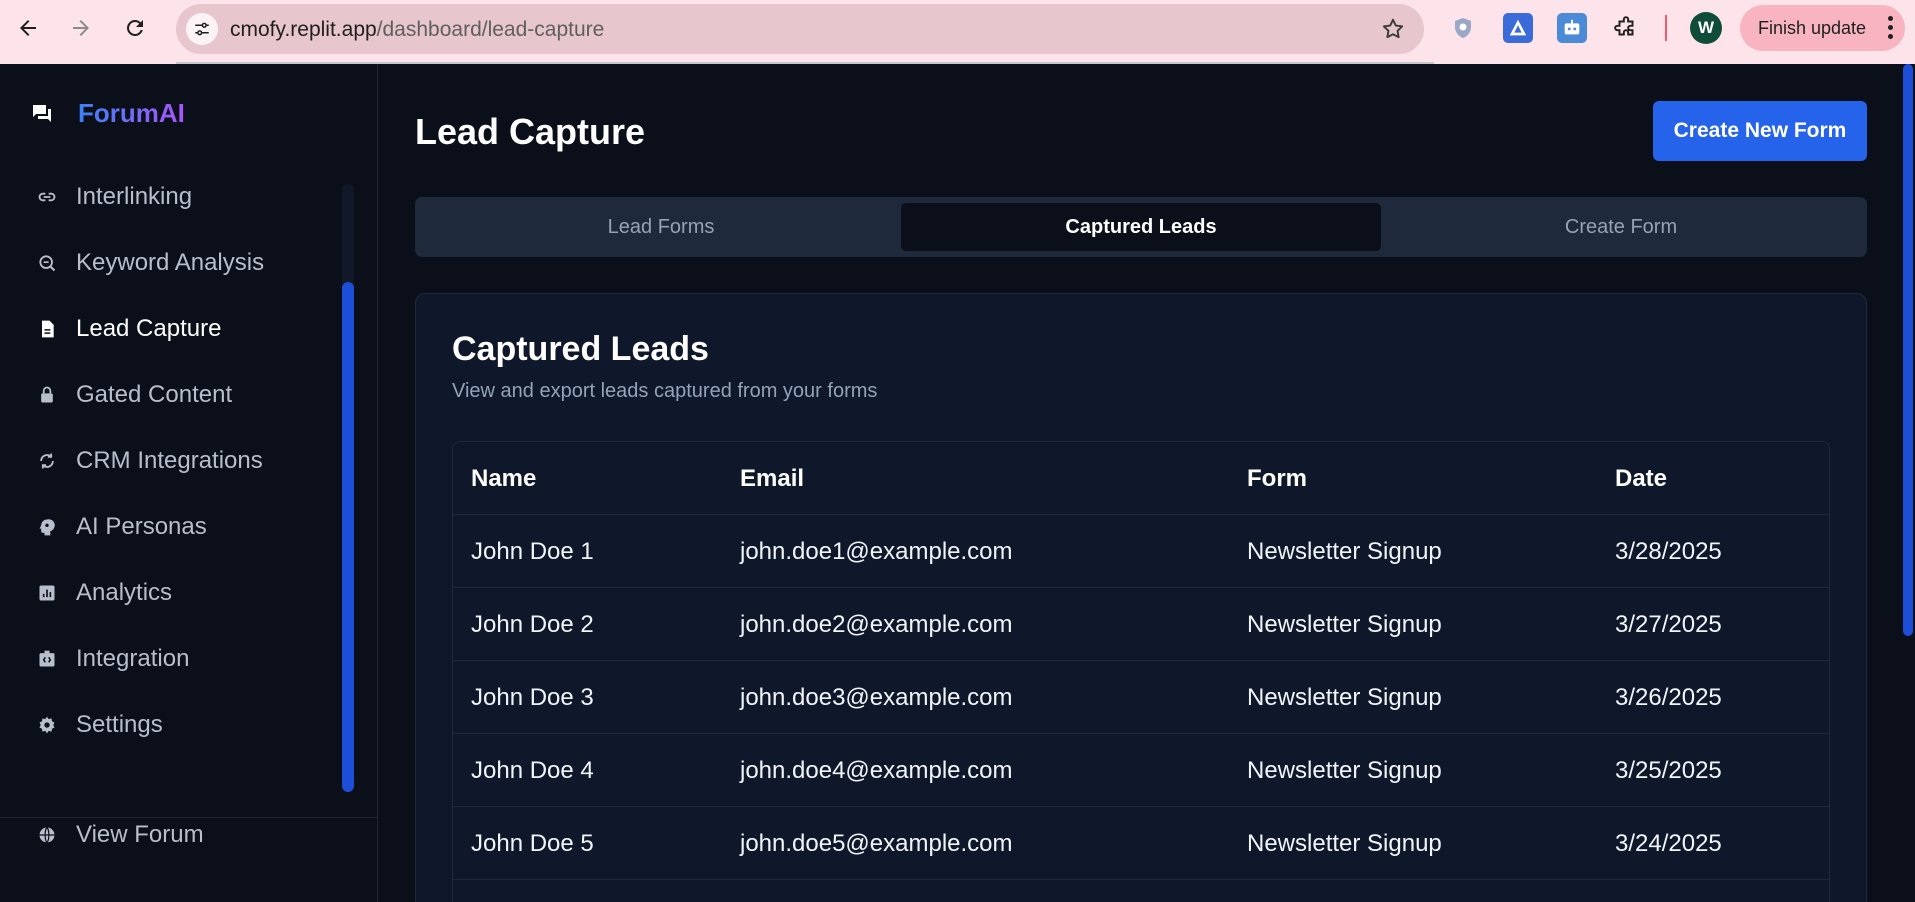 Image resolution: width=1915 pixels, height=902 pixels. What do you see at coordinates (154, 394) in the screenshot?
I see `sidebar-item-label: Gated Content` at bounding box center [154, 394].